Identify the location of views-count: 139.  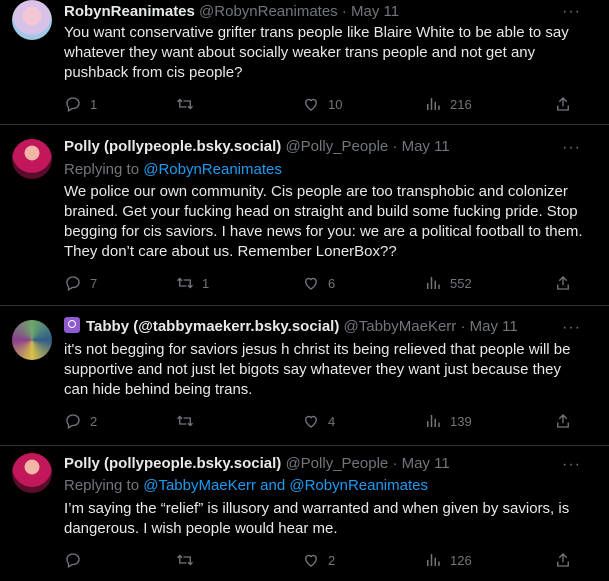
(461, 421).